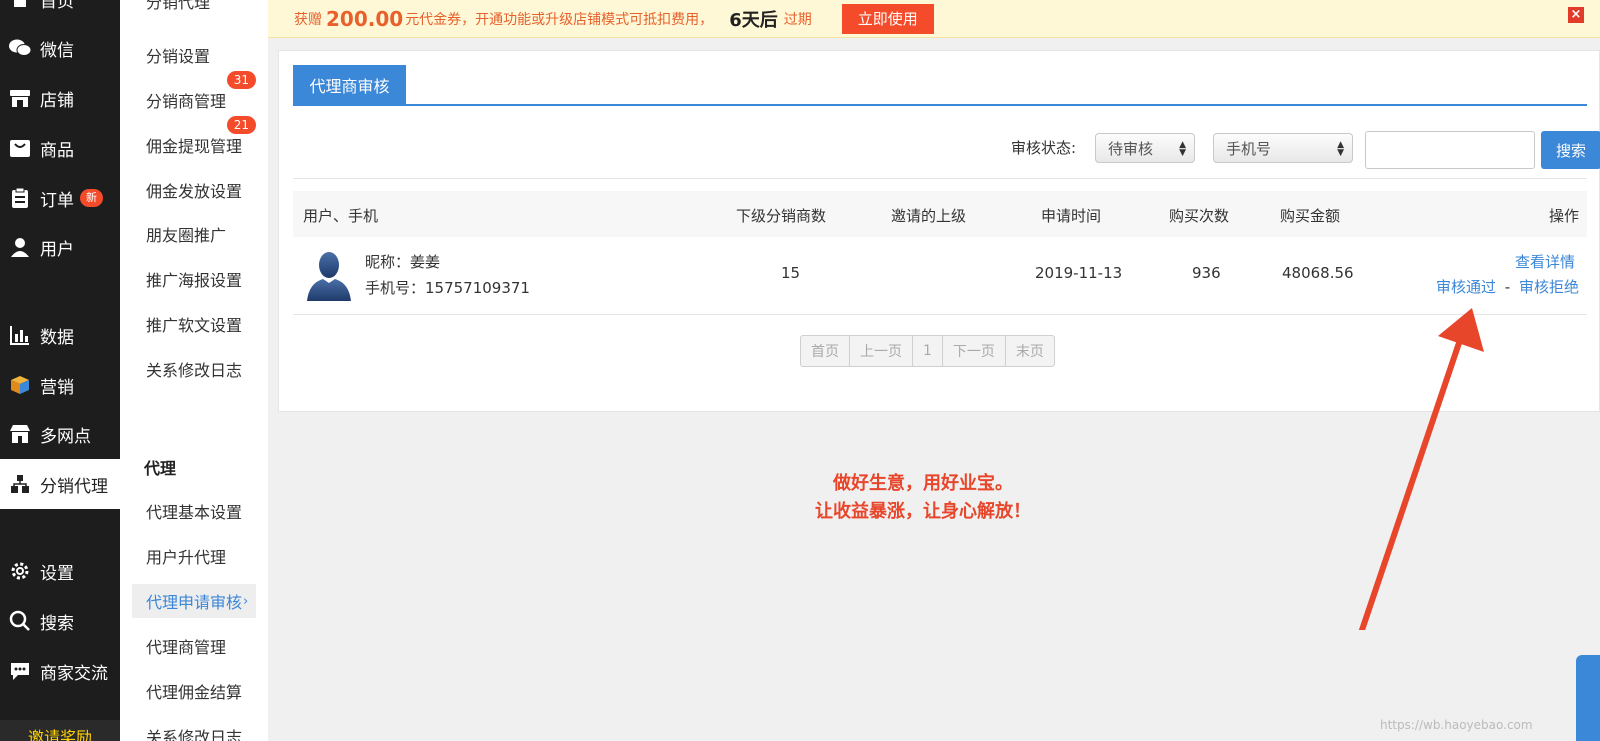 Image resolution: width=1600 pixels, height=741 pixels. I want to click on nav-item-marketing: 营销, so click(60, 385).